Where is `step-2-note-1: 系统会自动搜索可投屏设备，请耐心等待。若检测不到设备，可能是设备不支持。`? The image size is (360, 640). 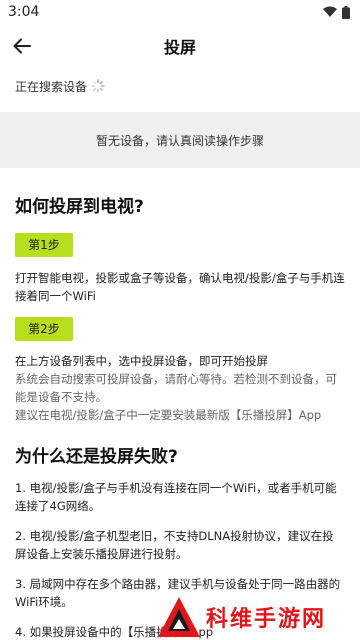 step-2-note-1: 系统会自动搜索可投屏设备，请耐心等待。若检测不到设备，可能是设备不支持。 is located at coordinates (176, 388).